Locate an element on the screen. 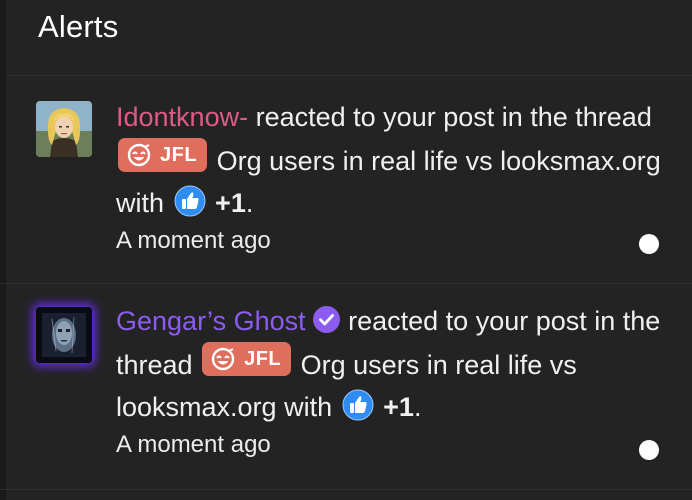 This screenshot has width=692, height=500. thread-title-link: Org users in real life vs looksmax.org is located at coordinates (439, 161).